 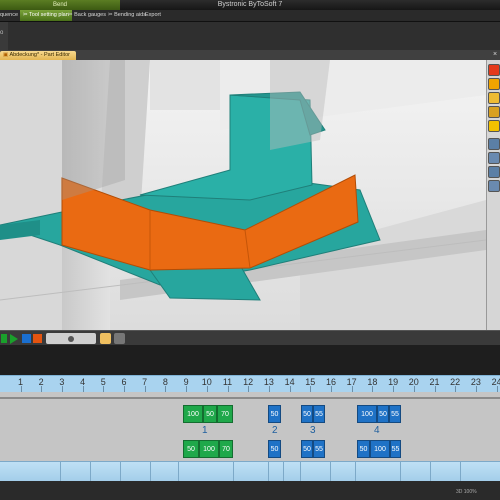 I want to click on previous-step-button, so click(x=4, y=338).